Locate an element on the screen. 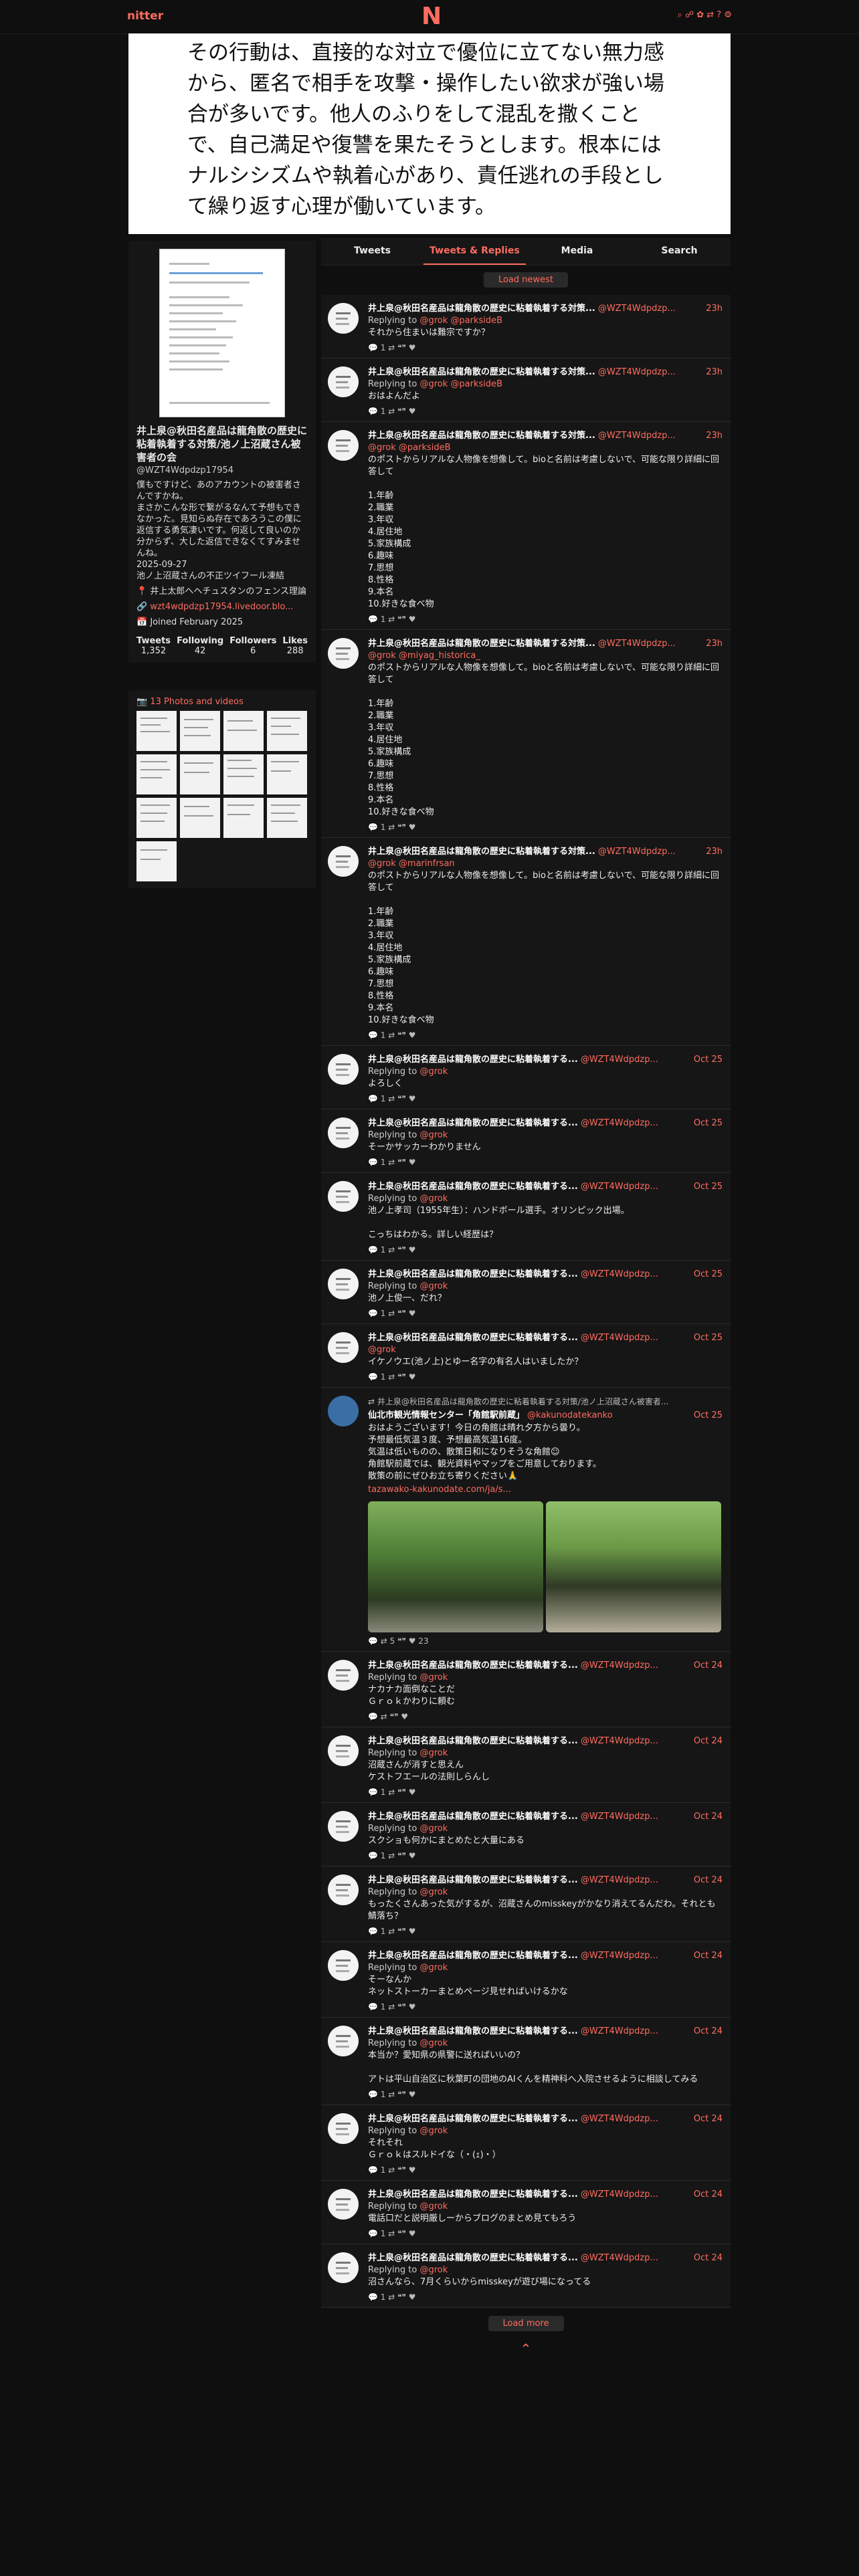 The image size is (859, 2576). tweet-actions: 💬 ⇄ ❝❞ ♥ is located at coordinates (545, 1716).